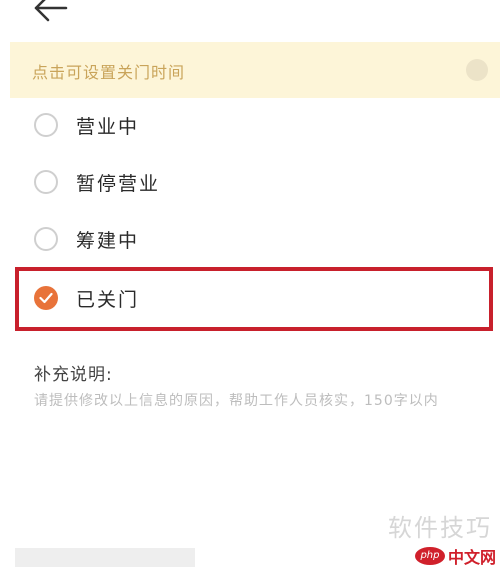  I want to click on option-preparing: 筹建中, so click(256, 240).